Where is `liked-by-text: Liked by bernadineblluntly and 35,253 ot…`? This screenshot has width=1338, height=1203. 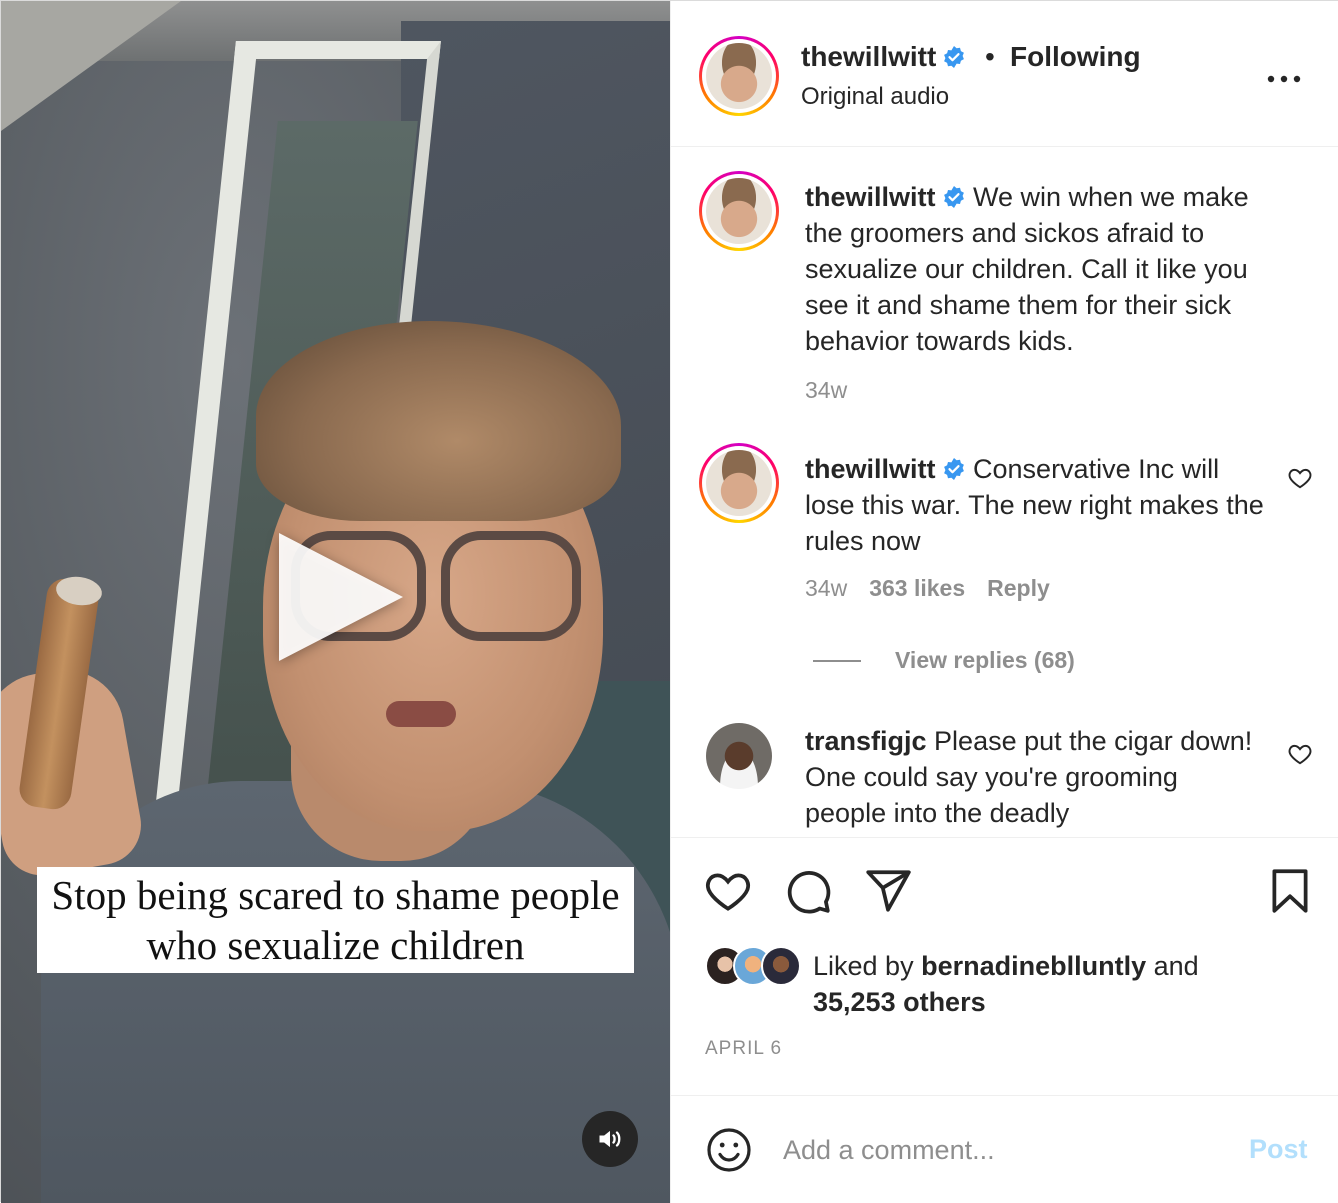 liked-by-text: Liked by bernadineblluntly and 35,253 ot… is located at coordinates (1006, 984).